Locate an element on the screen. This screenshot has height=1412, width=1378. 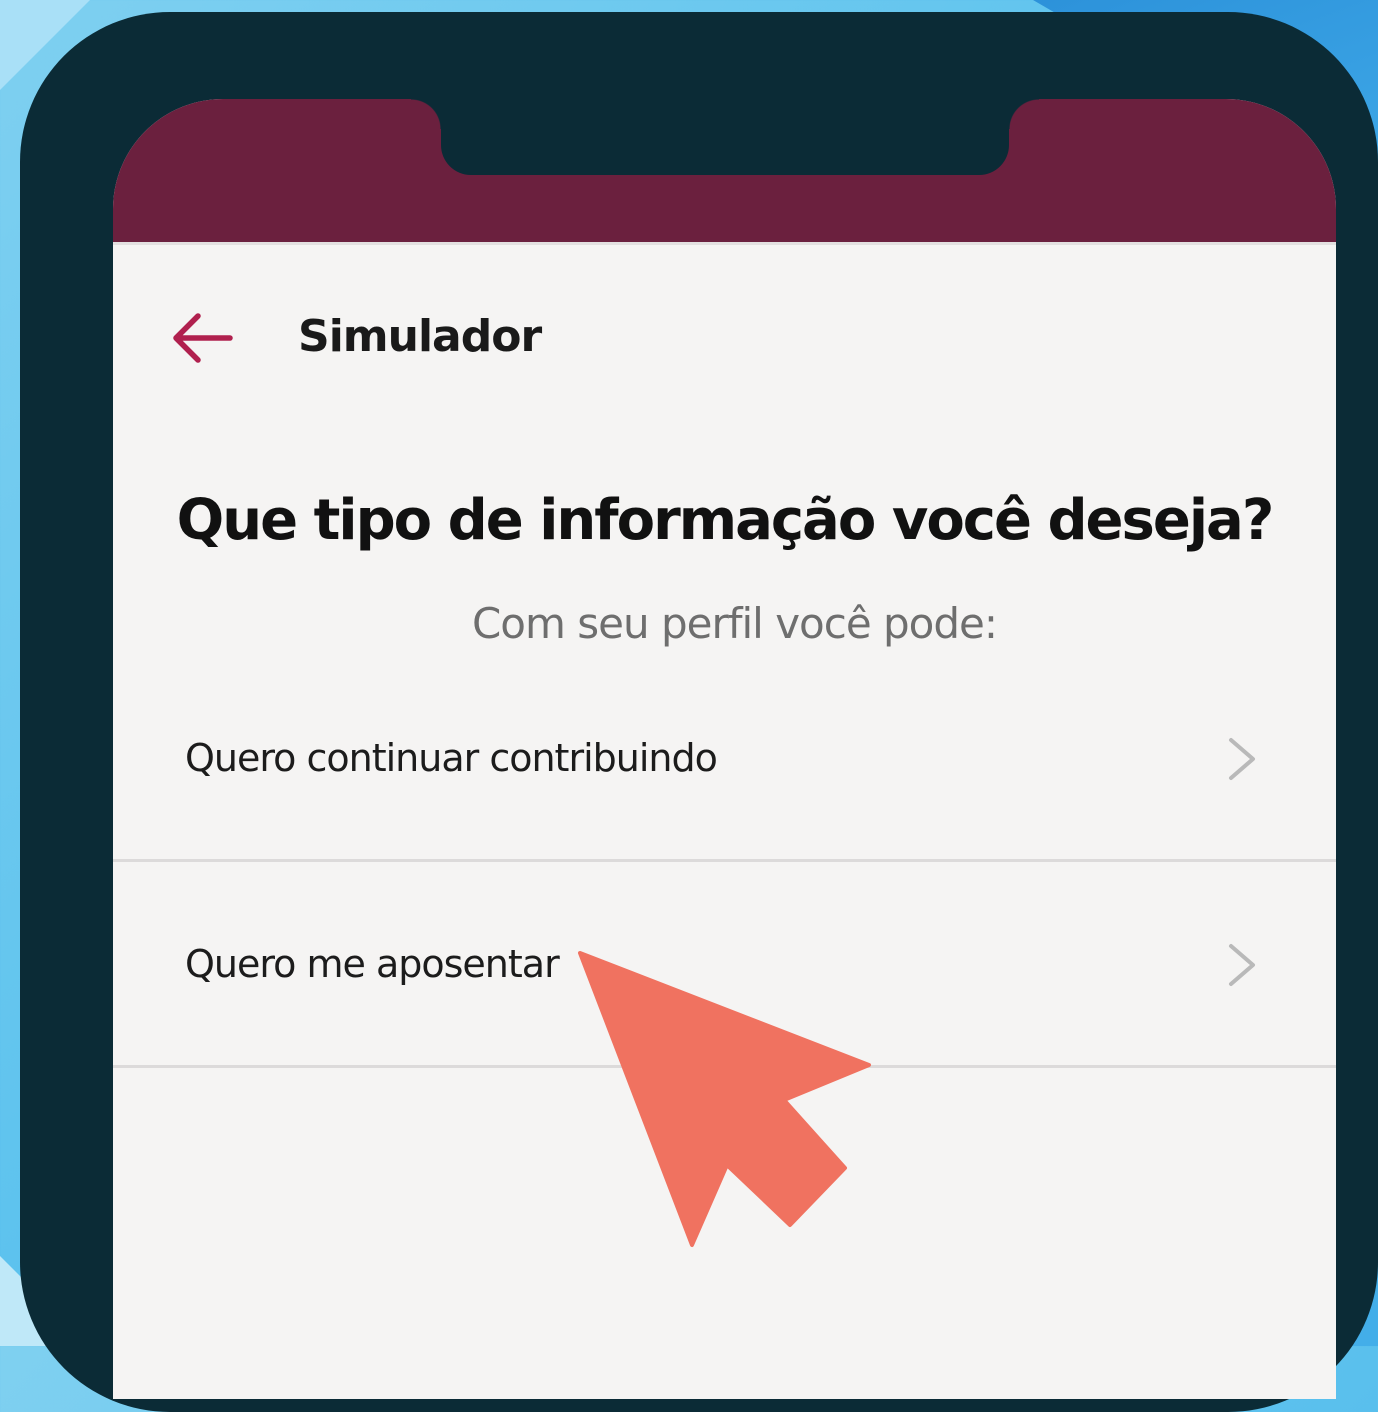
back-button is located at coordinates (204, 338).